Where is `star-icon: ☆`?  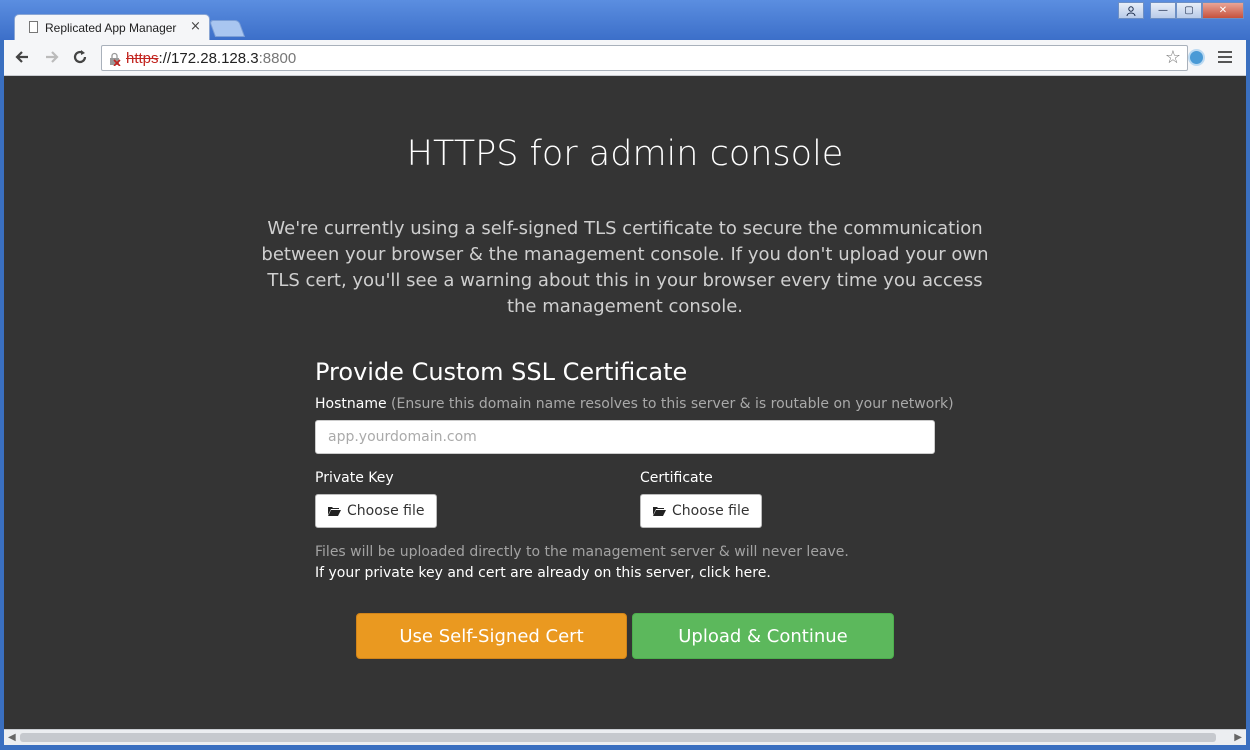 star-icon: ☆ is located at coordinates (1173, 57).